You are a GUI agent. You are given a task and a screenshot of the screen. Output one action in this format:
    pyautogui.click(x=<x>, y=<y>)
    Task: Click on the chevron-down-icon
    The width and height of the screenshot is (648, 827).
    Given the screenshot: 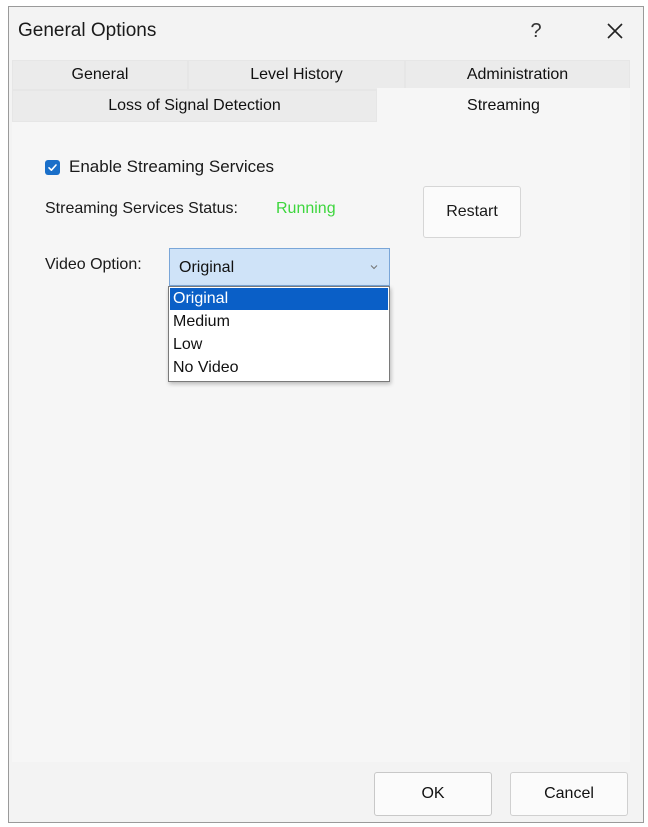 What is the action you would take?
    pyautogui.click(x=374, y=267)
    